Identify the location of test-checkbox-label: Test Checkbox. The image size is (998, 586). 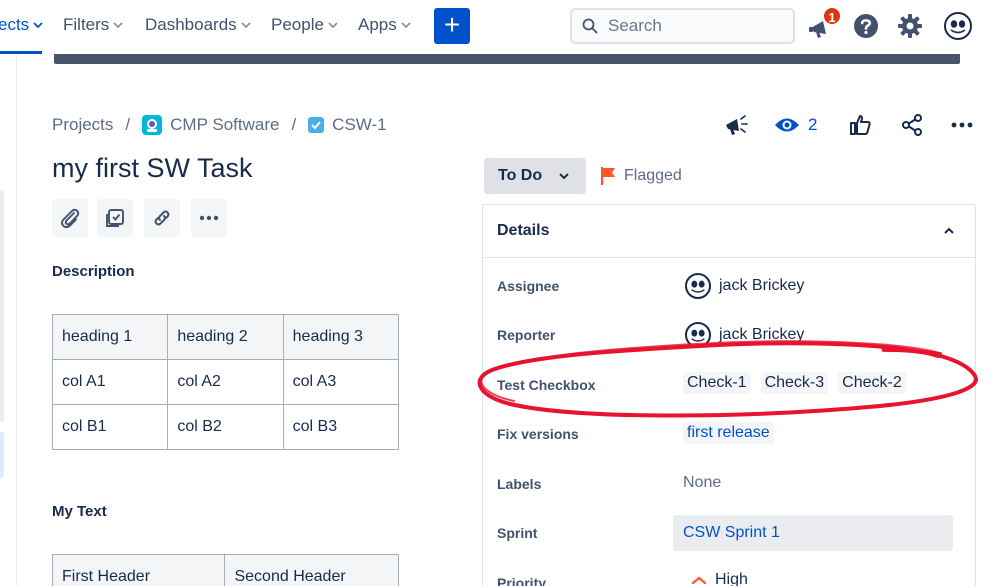
(546, 385).